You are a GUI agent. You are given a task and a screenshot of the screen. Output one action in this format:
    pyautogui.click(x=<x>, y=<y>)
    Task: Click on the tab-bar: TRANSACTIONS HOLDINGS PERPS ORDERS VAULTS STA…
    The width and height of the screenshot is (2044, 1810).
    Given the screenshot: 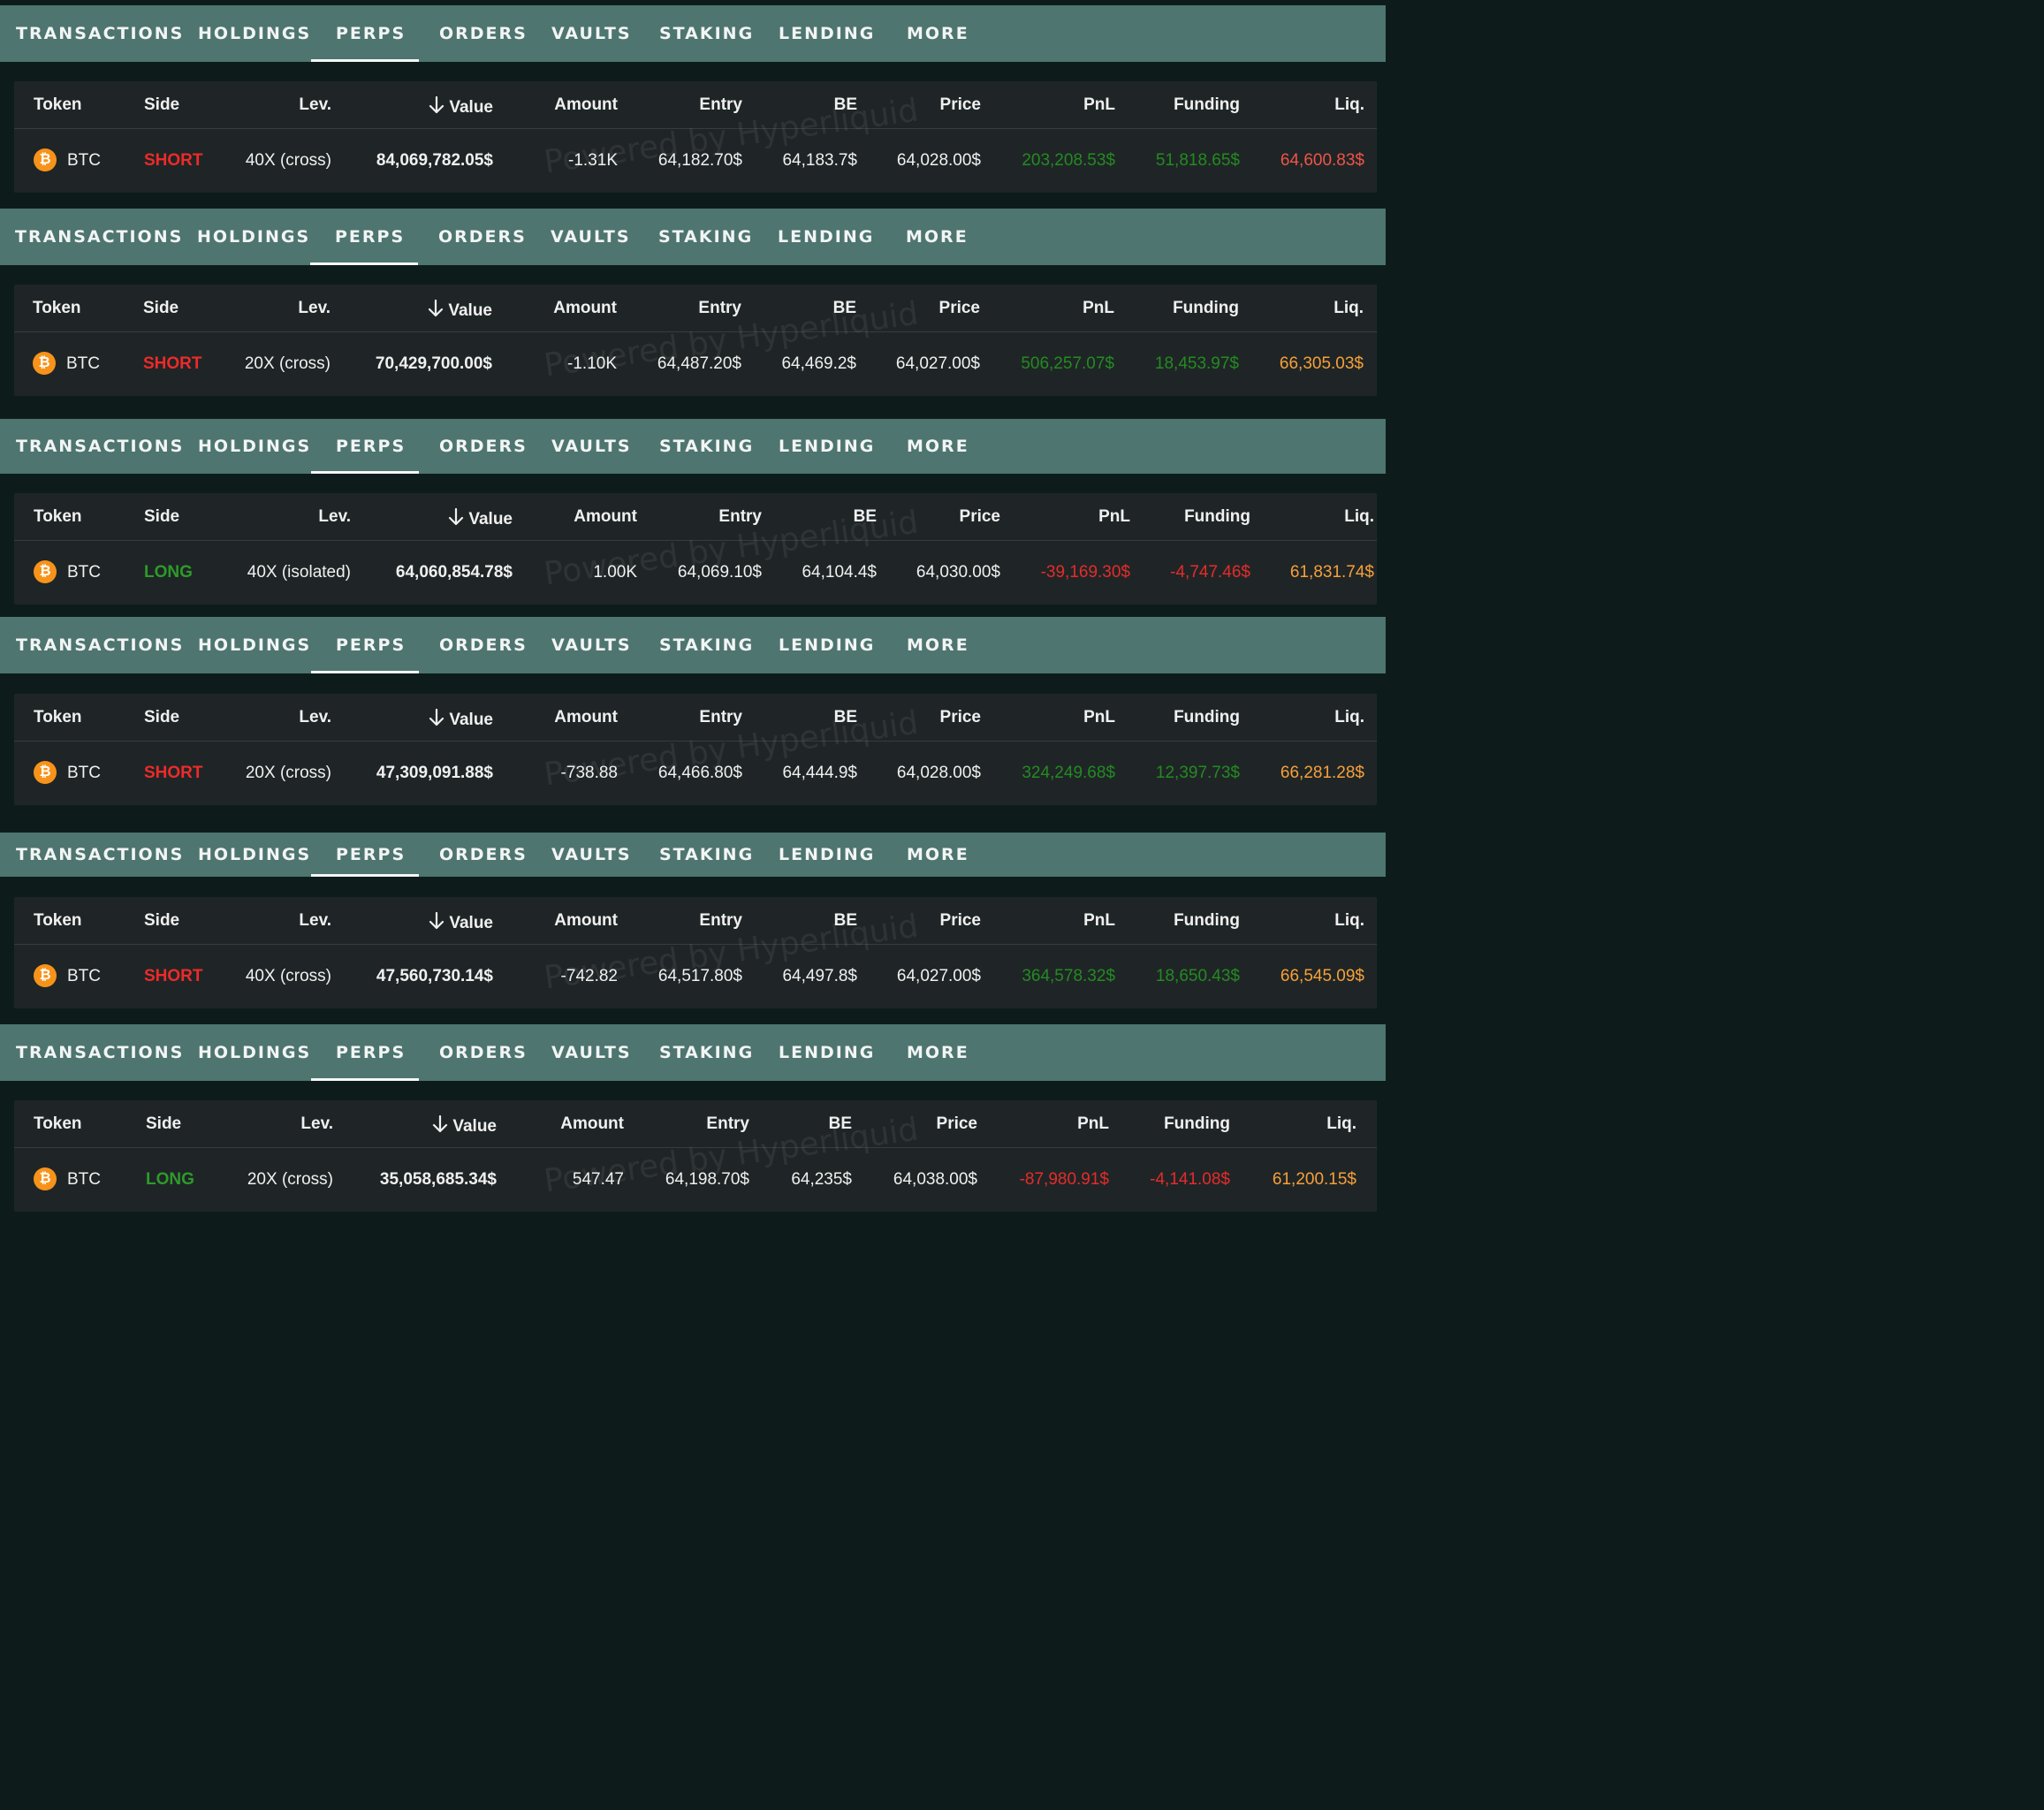 What is the action you would take?
    pyautogui.click(x=693, y=1052)
    